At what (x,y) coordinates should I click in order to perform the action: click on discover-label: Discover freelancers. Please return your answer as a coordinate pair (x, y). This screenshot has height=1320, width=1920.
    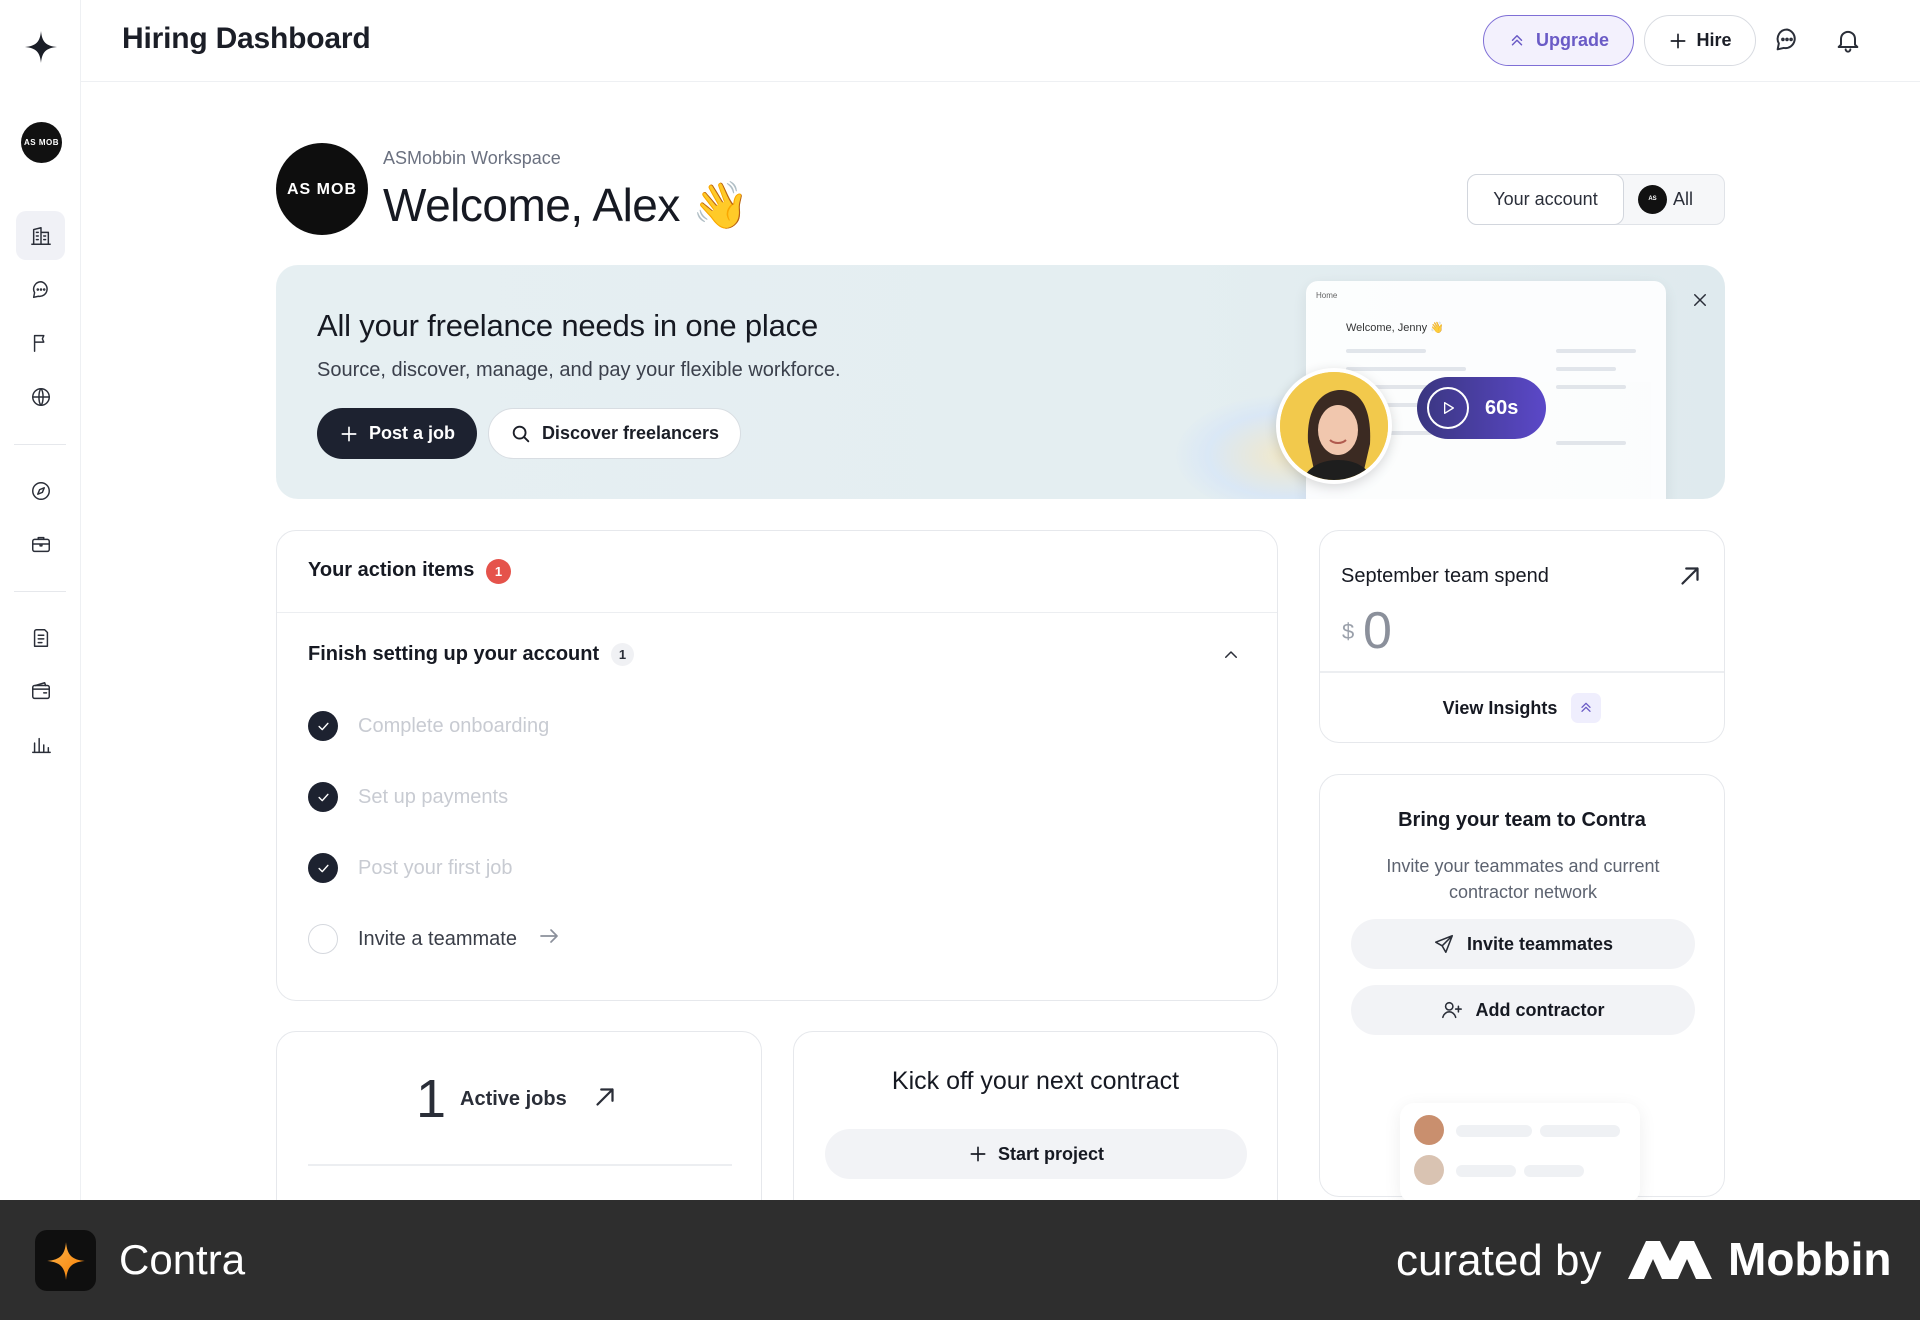
    Looking at the image, I should click on (630, 433).